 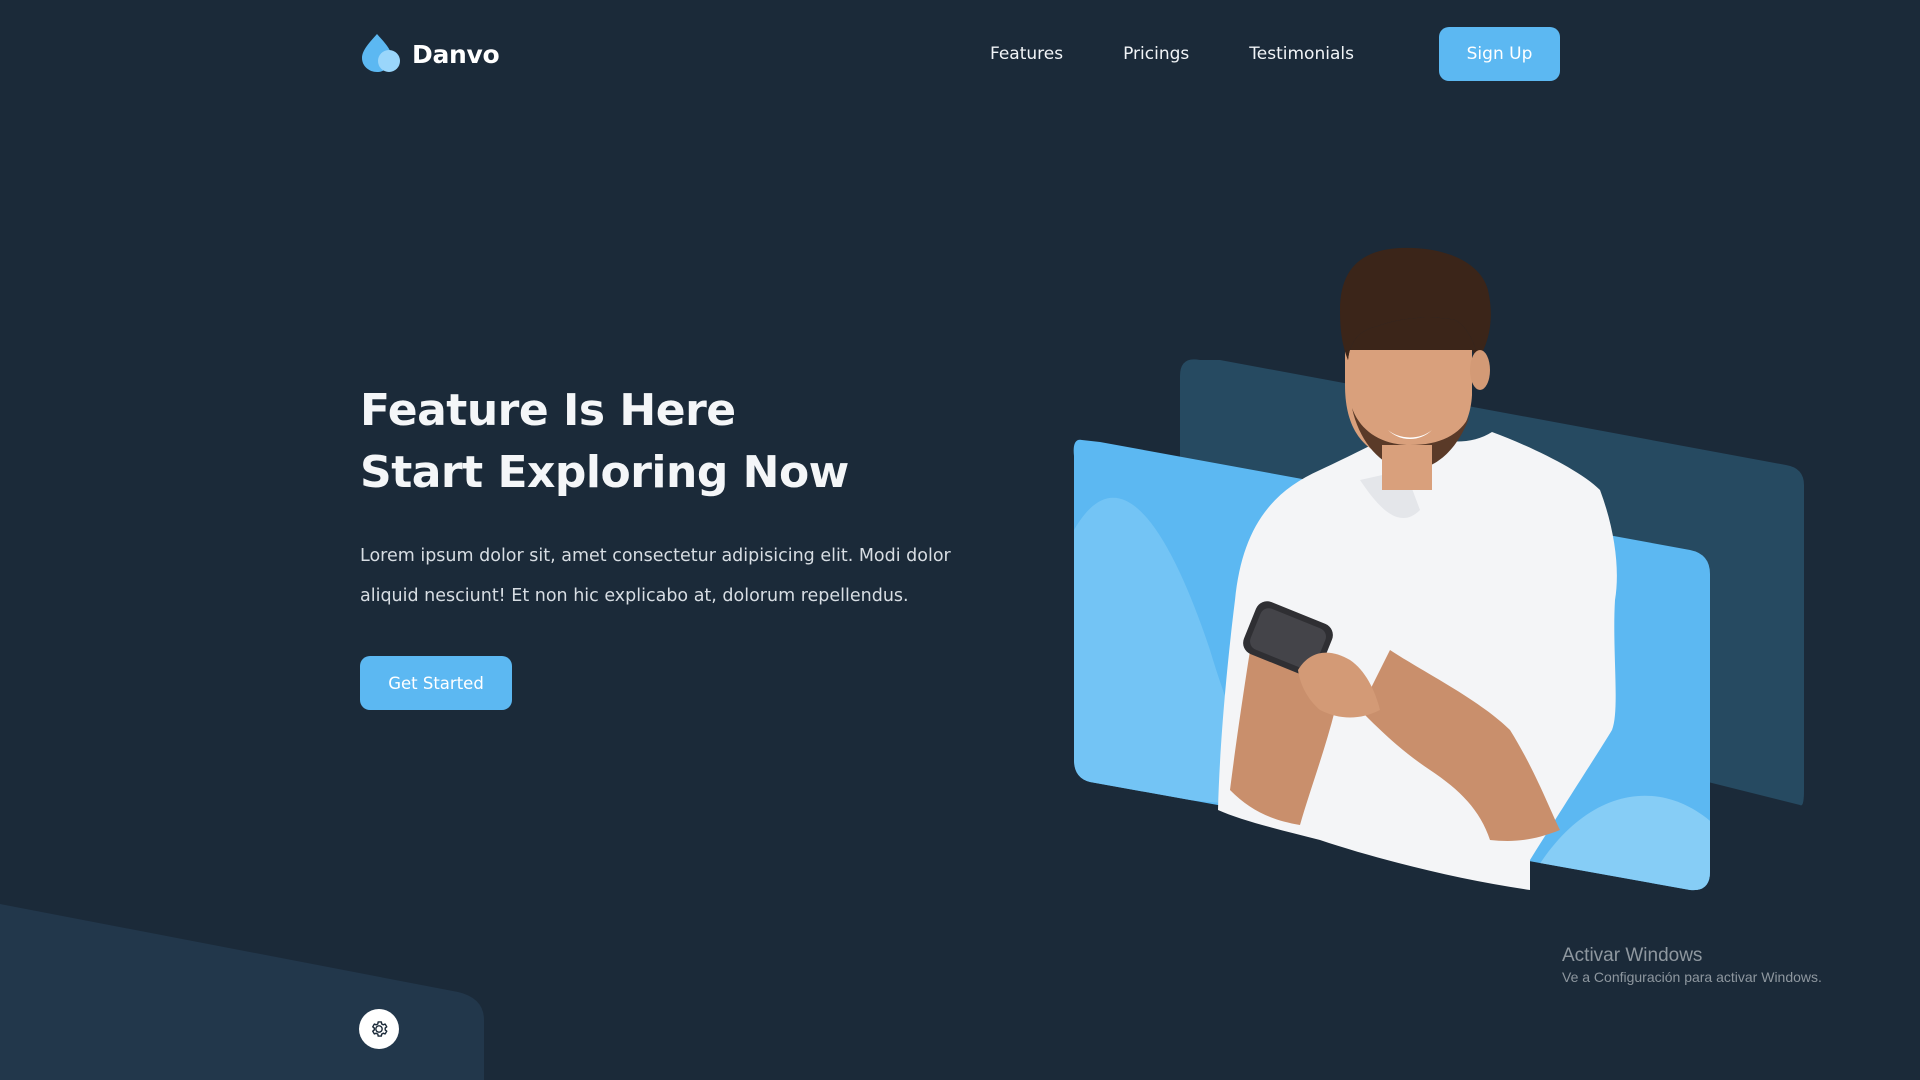 I want to click on brand-name: Danvo, so click(x=456, y=54).